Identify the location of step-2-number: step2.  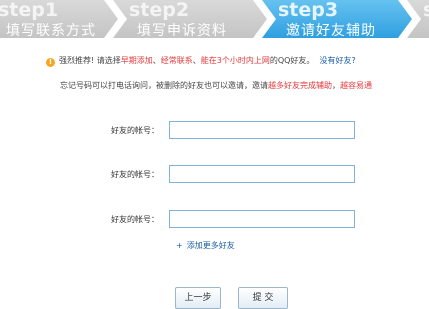
(159, 10).